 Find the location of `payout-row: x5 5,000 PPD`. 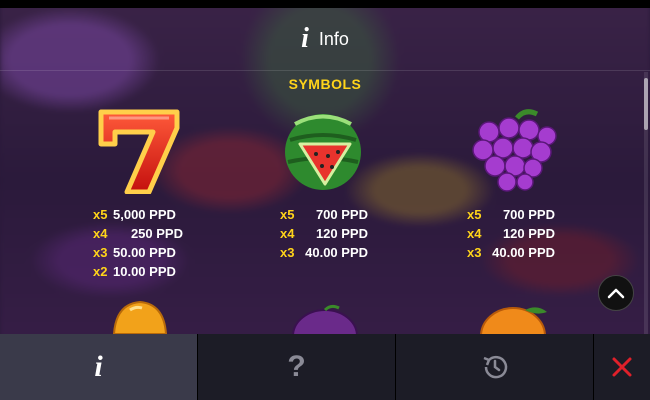

payout-row: x5 5,000 PPD is located at coordinates (138, 214).